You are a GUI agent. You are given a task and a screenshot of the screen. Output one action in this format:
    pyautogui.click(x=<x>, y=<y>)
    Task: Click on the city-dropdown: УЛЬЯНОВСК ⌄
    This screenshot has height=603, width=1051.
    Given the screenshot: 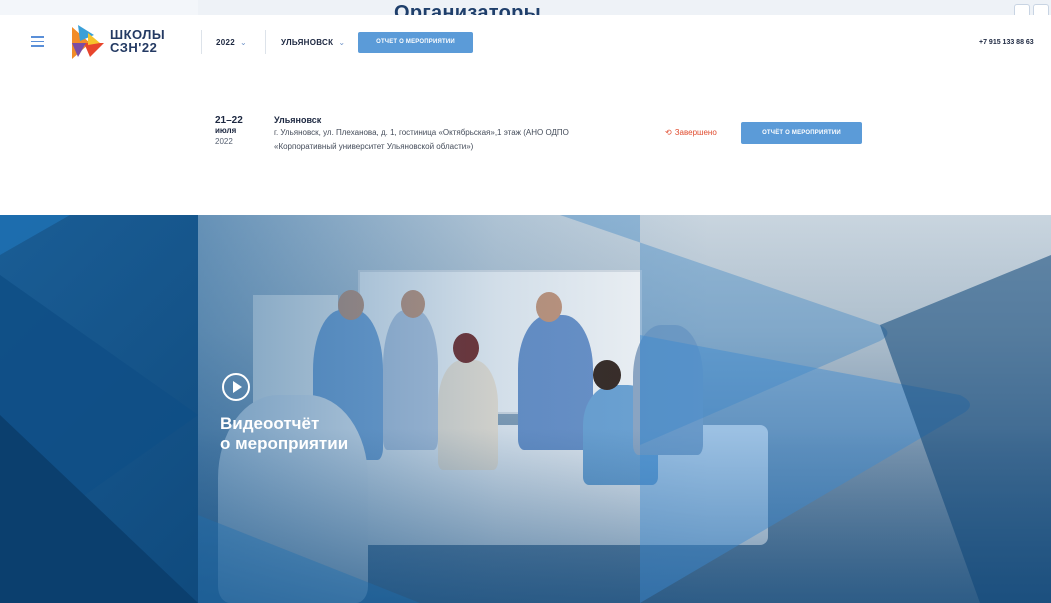 What is the action you would take?
    pyautogui.click(x=313, y=42)
    